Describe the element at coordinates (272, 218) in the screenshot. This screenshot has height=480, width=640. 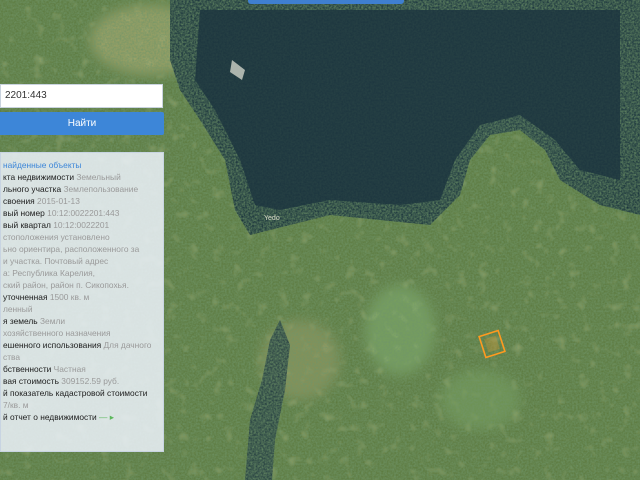
I see `map-place-label: Yedo` at that location.